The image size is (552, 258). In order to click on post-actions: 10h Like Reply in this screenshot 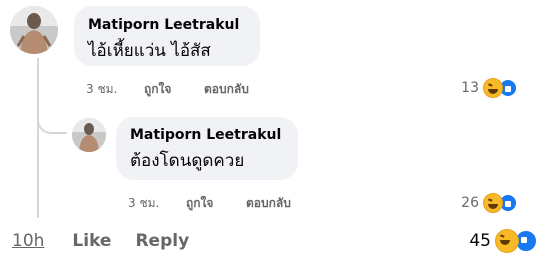, I will do `click(100, 241)`.